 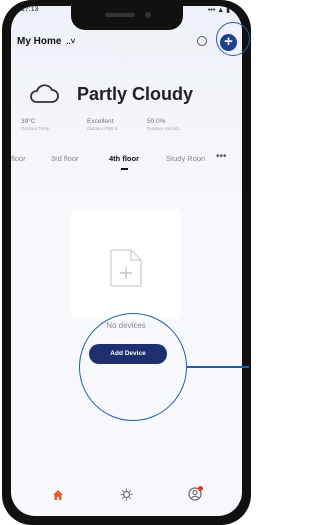 What do you see at coordinates (126, 494) in the screenshot?
I see `scene-icon` at bounding box center [126, 494].